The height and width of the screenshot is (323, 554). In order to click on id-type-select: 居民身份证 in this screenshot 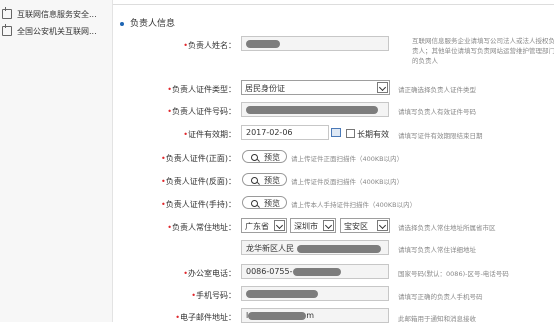, I will do `click(315, 87)`.